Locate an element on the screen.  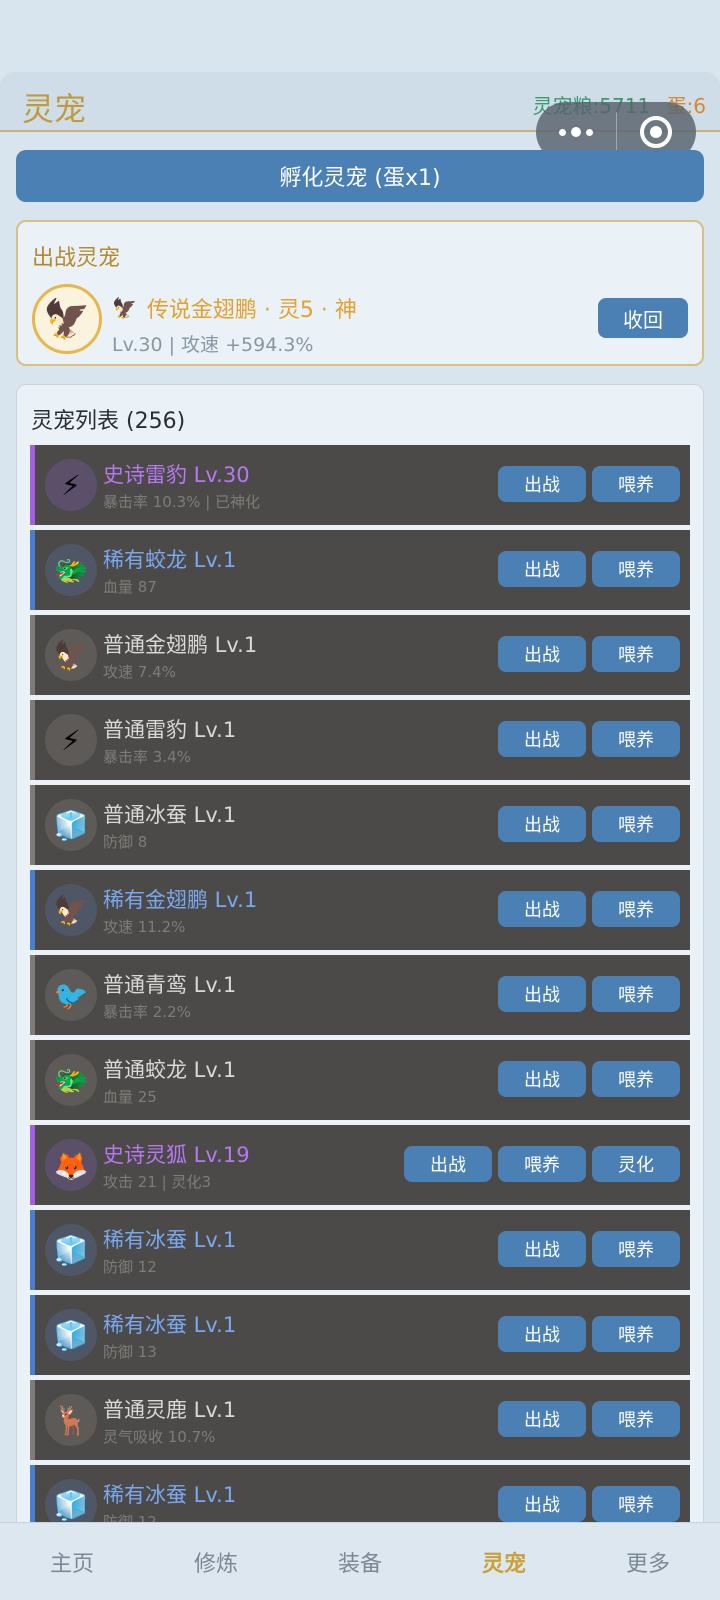
pet-row: 🧊 稀有冰蚕 Lv.1 防御 12 出战喂养 is located at coordinates (360, 1250).